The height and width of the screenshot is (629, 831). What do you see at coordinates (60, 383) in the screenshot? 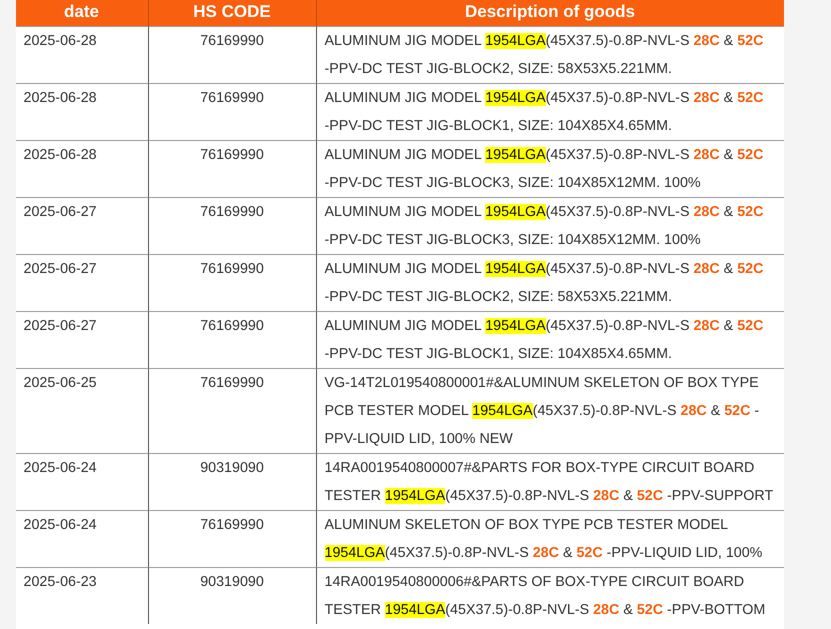
I see `date-cell: 2025-06-25` at bounding box center [60, 383].